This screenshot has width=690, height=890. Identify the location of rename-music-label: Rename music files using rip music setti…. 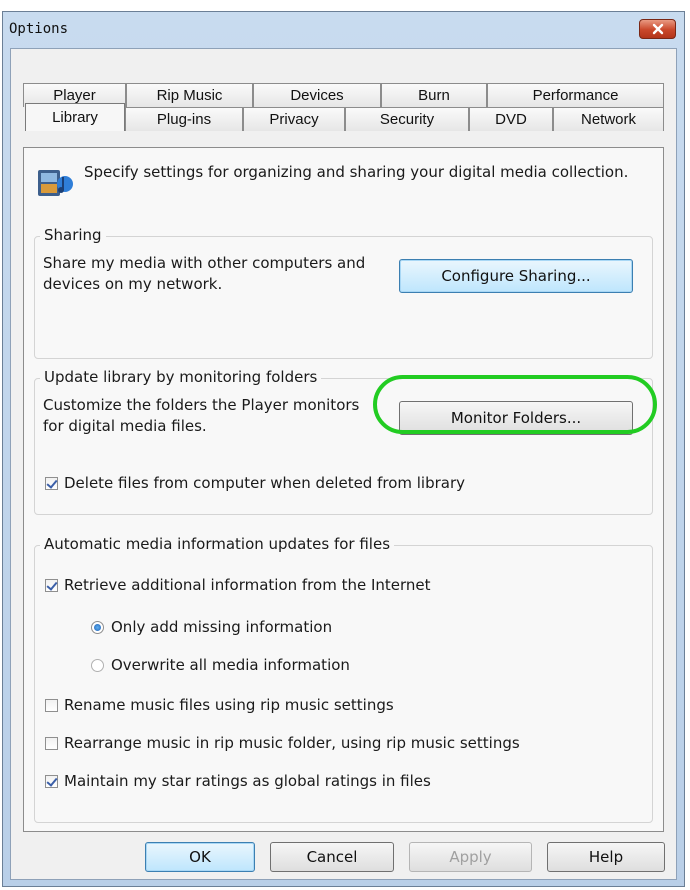
(229, 705).